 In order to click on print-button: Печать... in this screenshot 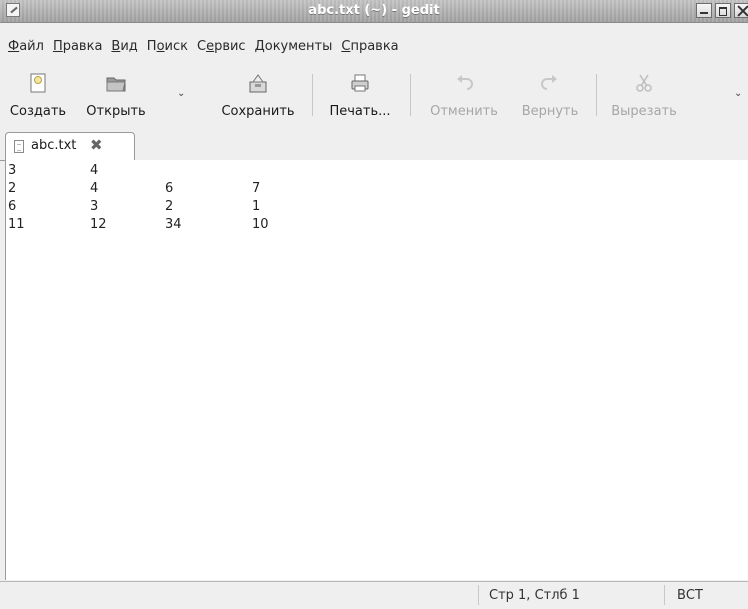, I will do `click(360, 94)`.